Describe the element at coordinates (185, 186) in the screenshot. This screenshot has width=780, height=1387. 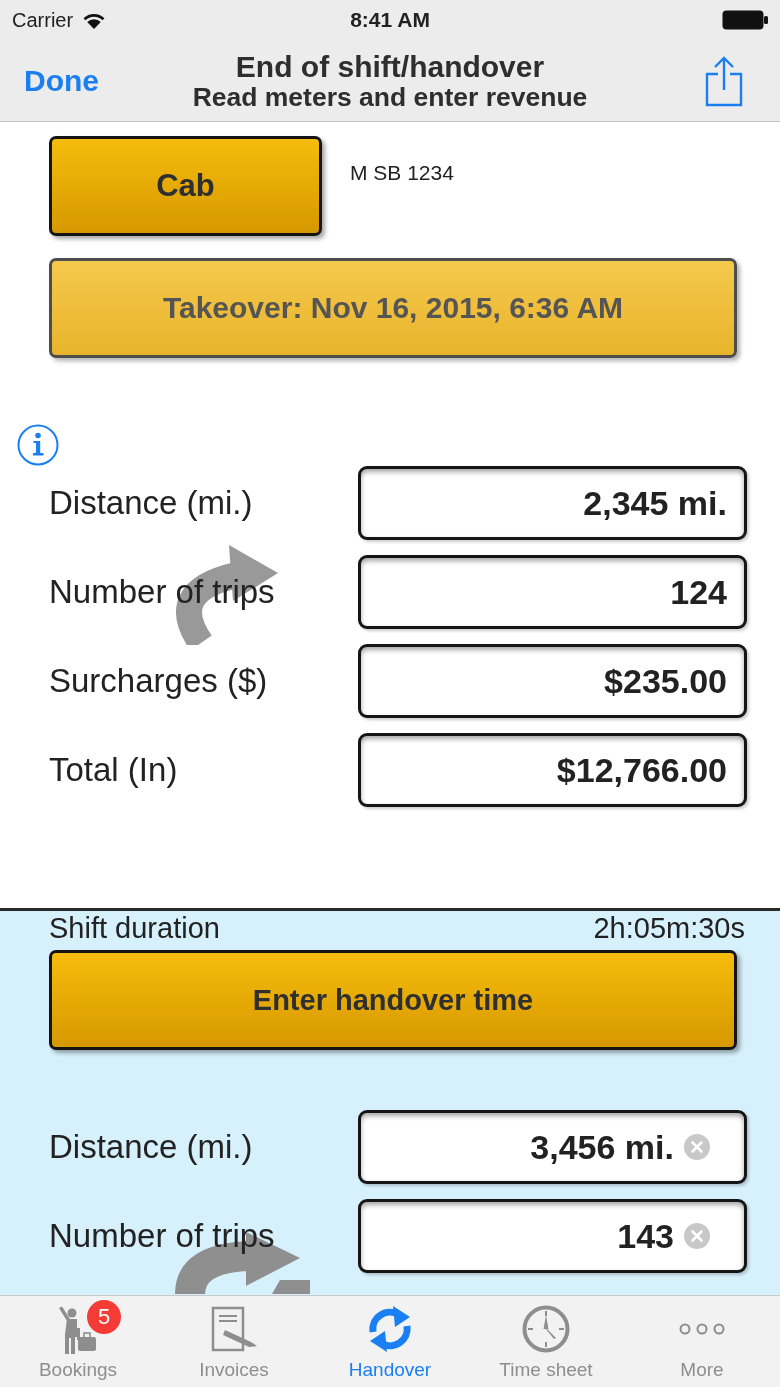
I see `vehicle-button: Cab` at that location.